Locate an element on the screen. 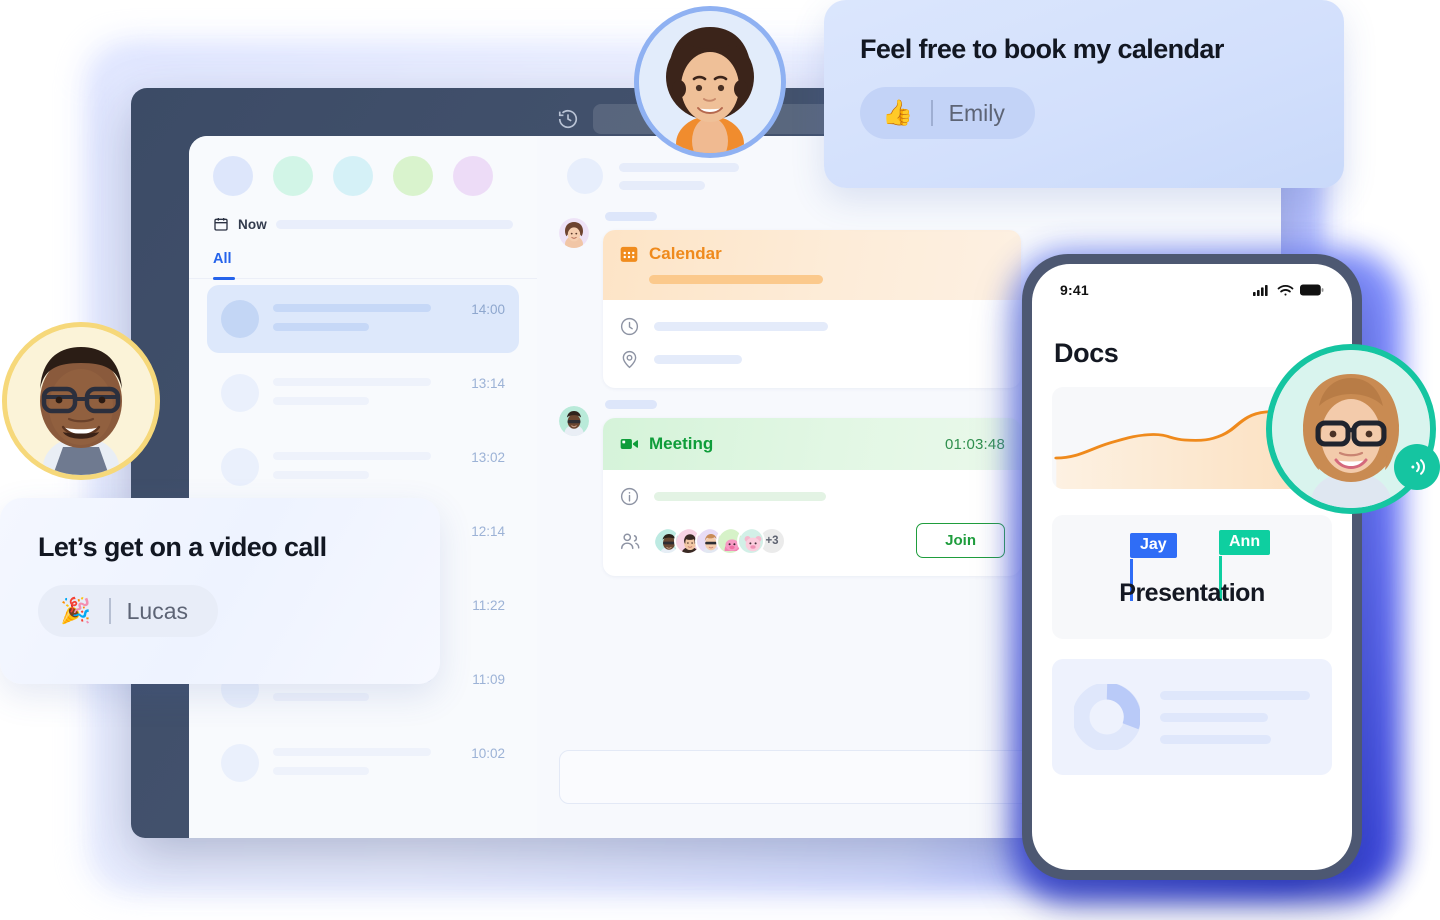  tab-divider is located at coordinates (363, 278).